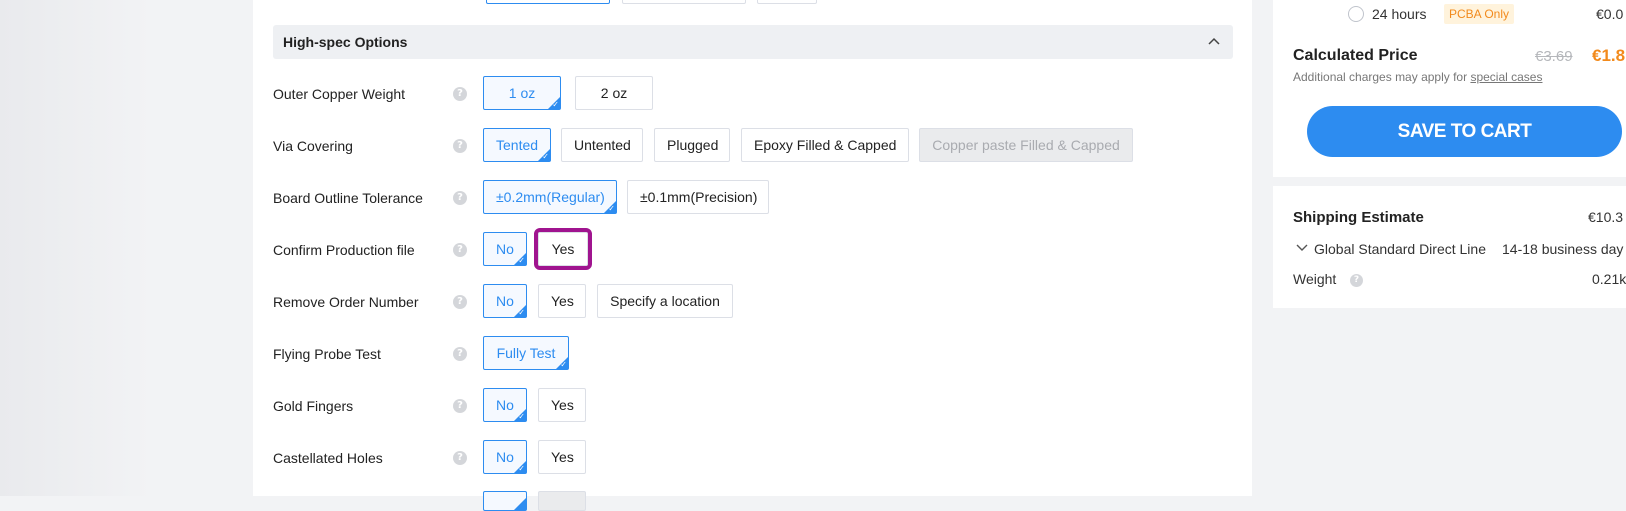 The height and width of the screenshot is (511, 1626). I want to click on row-label: Via Covering, so click(313, 146).